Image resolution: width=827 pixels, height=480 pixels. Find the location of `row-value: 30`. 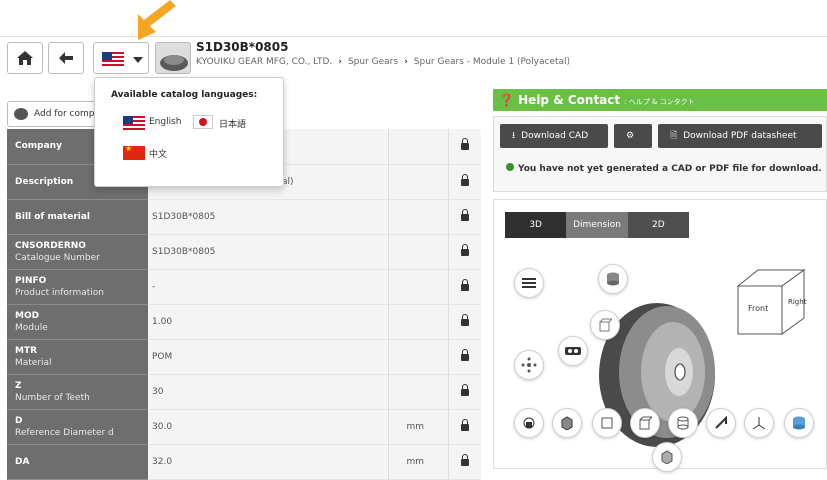

row-value: 30 is located at coordinates (268, 392).